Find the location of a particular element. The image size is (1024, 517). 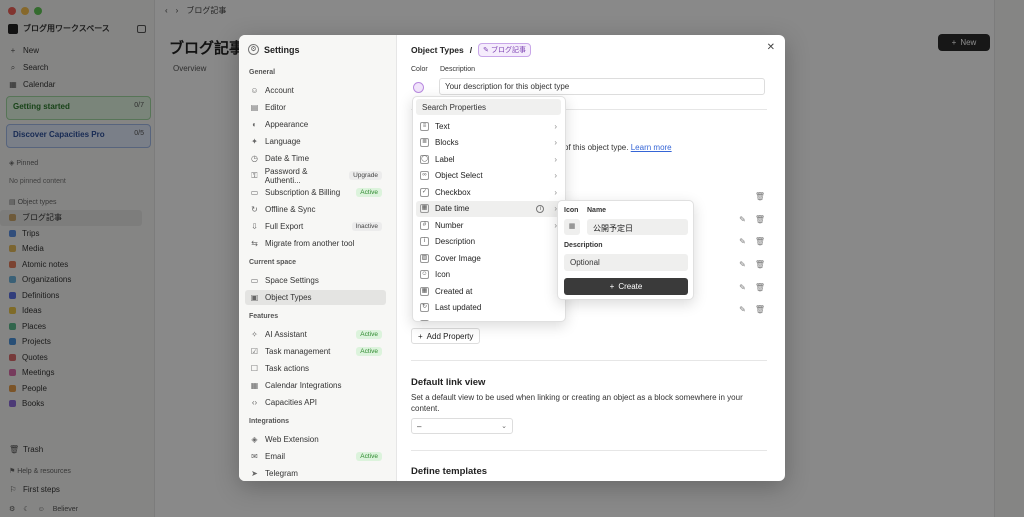

settings-group-header: Current space is located at coordinates (273, 262).